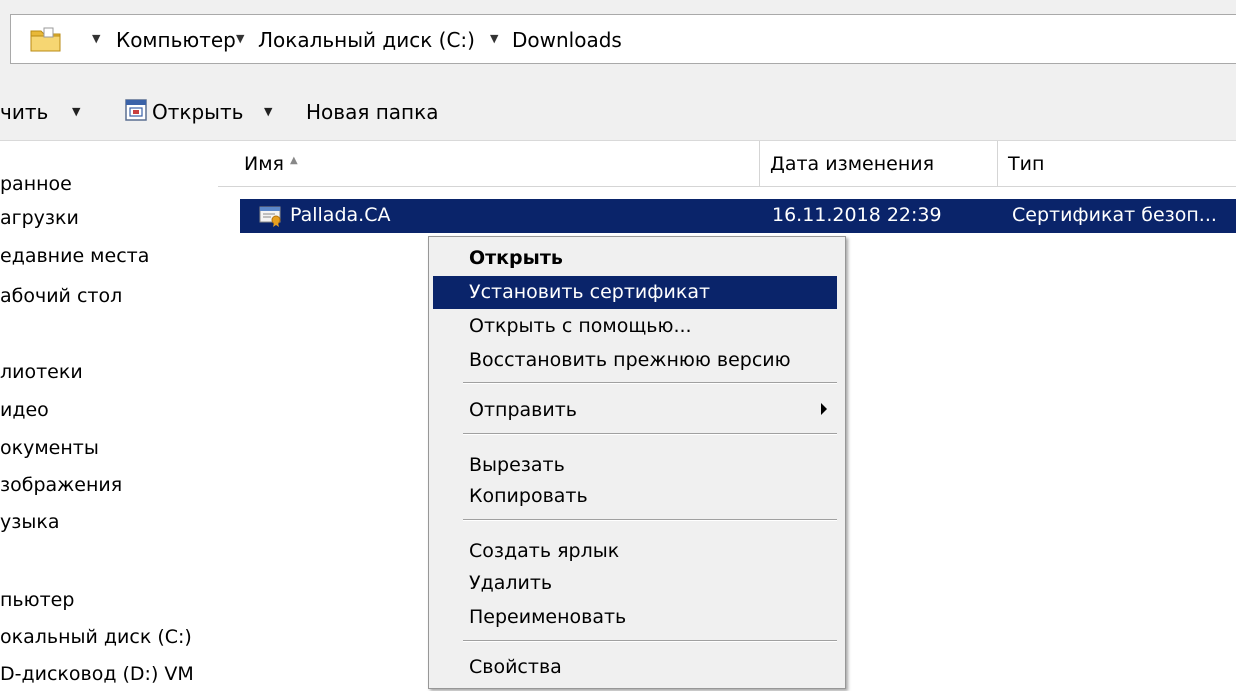 The image size is (1236, 691). What do you see at coordinates (340, 215) in the screenshot?
I see `file-name: Pallada.CA` at bounding box center [340, 215].